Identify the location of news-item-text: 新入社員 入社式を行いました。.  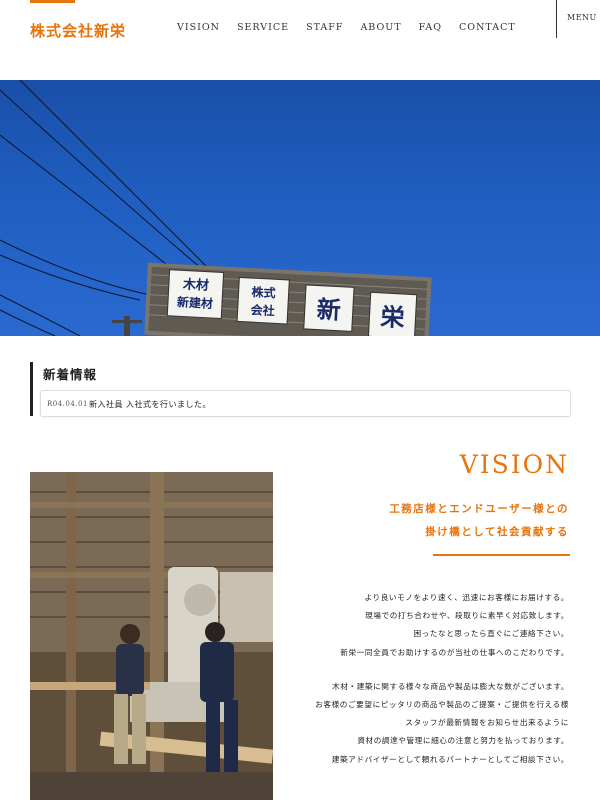
(150, 404).